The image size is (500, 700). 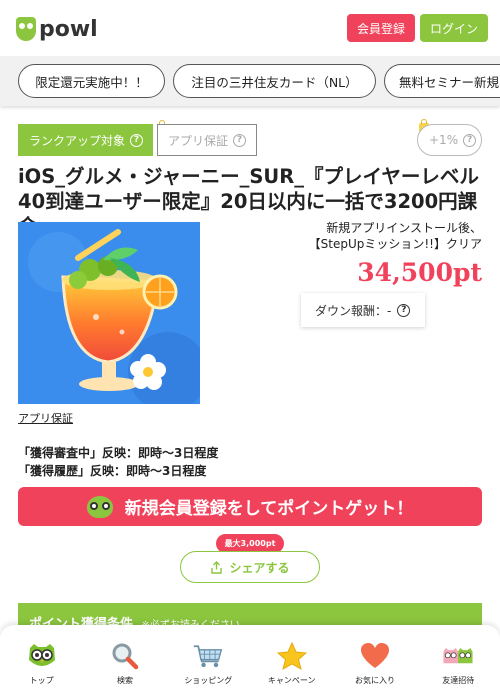 What do you see at coordinates (269, 509) in the screenshot?
I see `cta-label: 新規会員登録をしてポイントゲット！` at bounding box center [269, 509].